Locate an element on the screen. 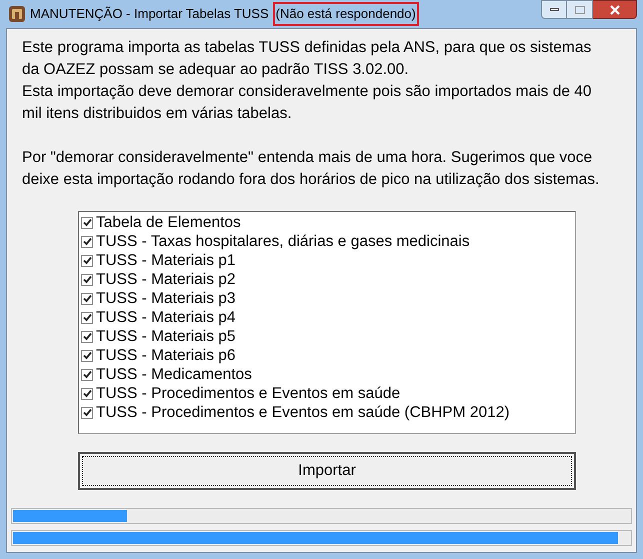 The height and width of the screenshot is (559, 643). import-button: Importar is located at coordinates (327, 471).